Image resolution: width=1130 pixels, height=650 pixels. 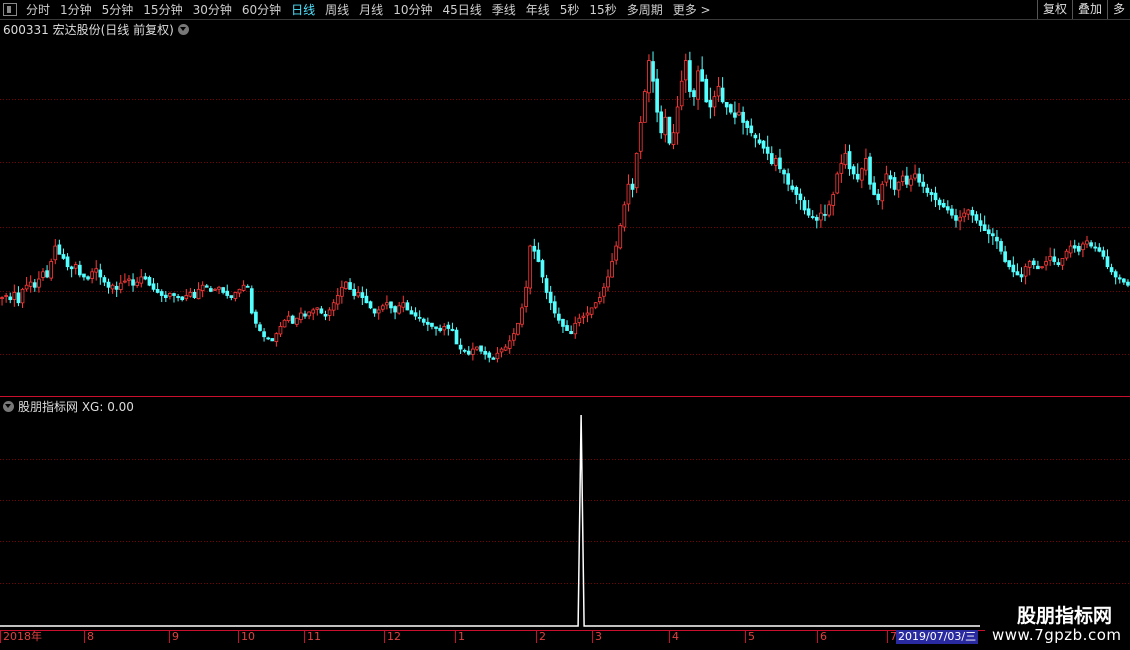 I want to click on watermark-url: www.7gpzb.com, so click(x=1057, y=635).